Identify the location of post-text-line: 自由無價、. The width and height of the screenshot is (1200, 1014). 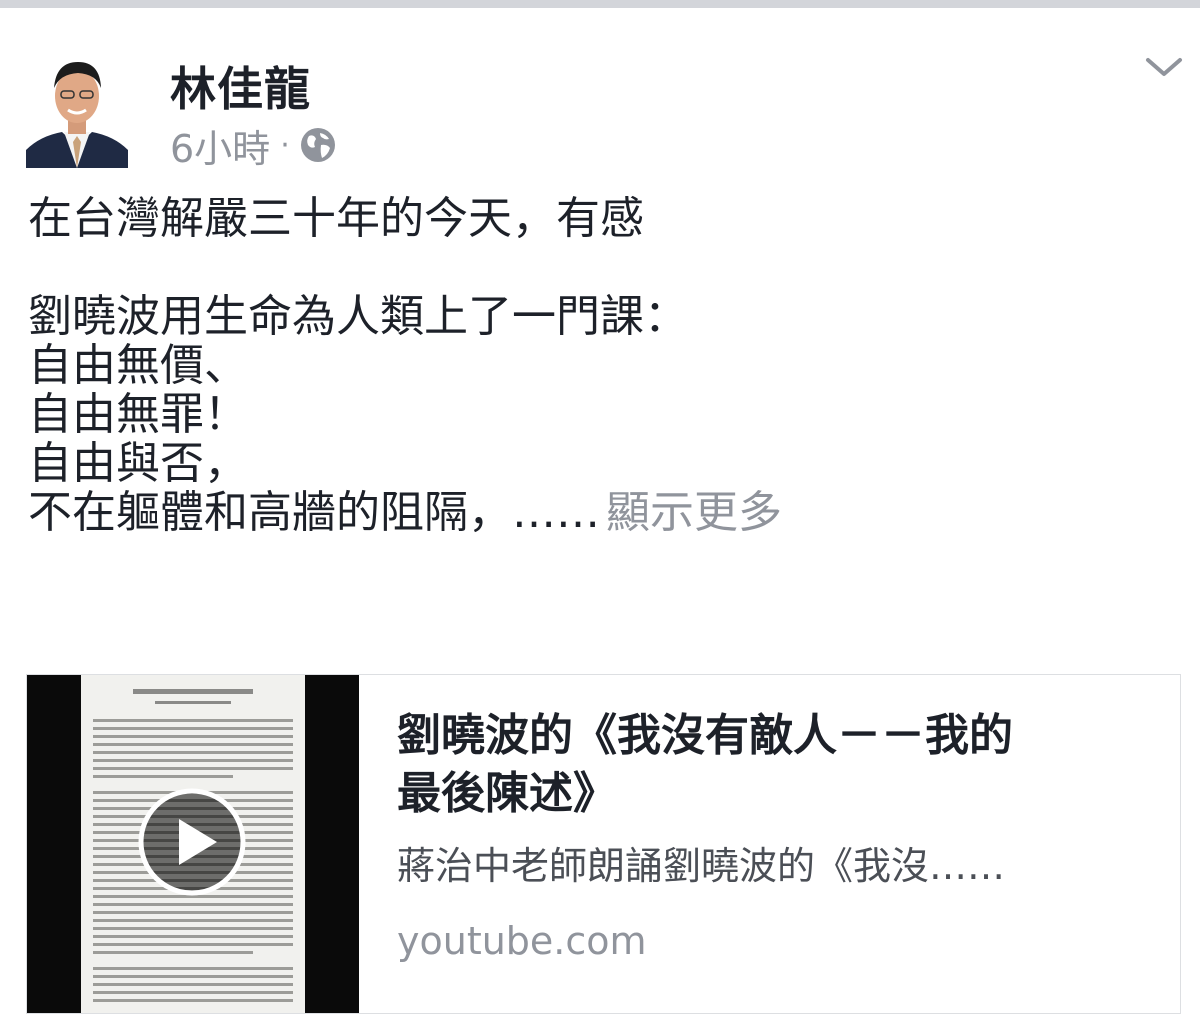
(138, 365).